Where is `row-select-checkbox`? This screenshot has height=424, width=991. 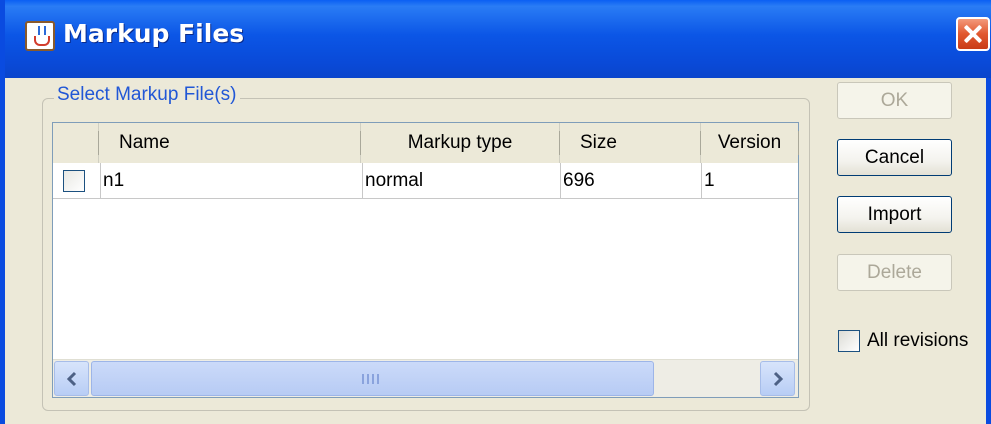 row-select-checkbox is located at coordinates (74, 181).